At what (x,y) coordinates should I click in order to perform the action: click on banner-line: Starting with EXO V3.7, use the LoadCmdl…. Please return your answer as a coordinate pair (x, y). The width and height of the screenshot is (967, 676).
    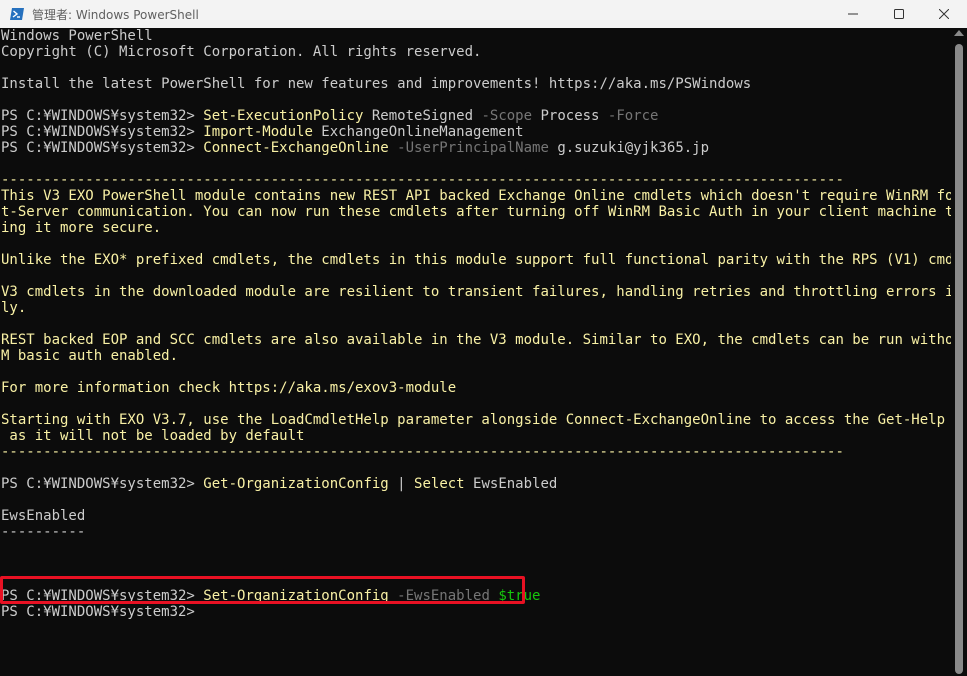
    Looking at the image, I should click on (476, 420).